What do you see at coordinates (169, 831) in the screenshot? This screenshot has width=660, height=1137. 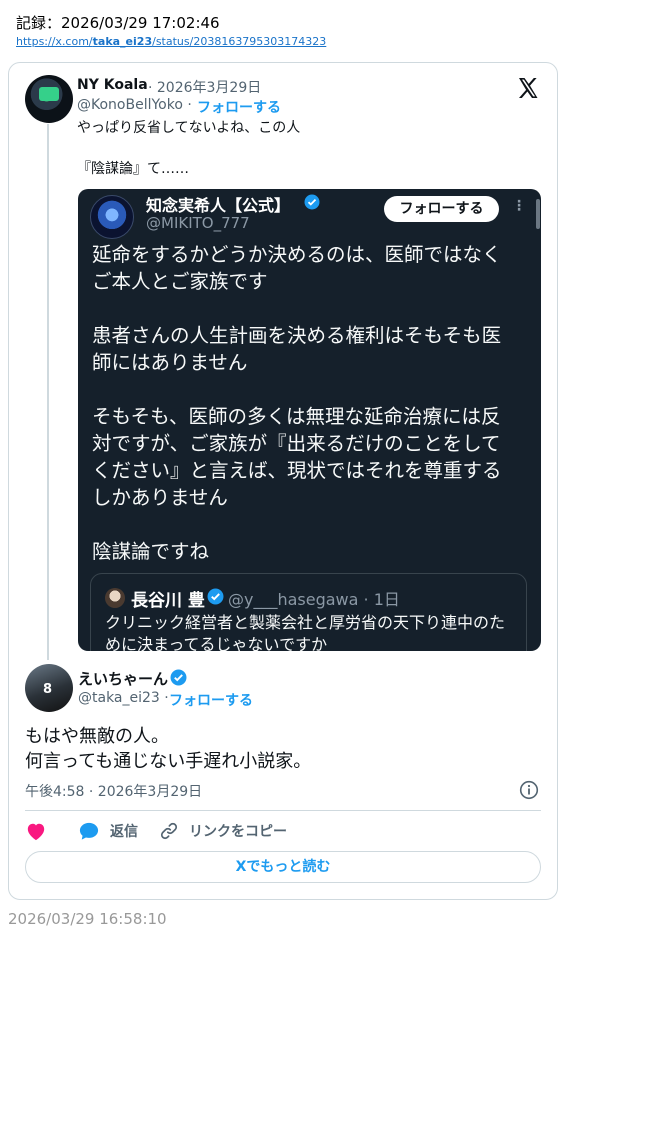 I see `link-icon` at bounding box center [169, 831].